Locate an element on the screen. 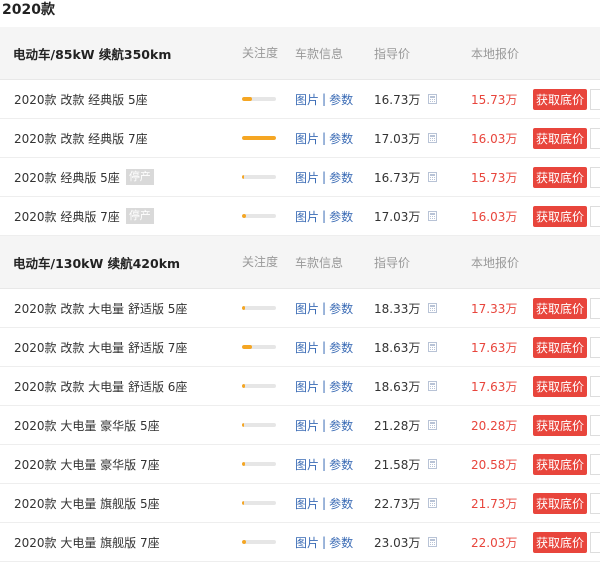  year-title: 2020款 is located at coordinates (28, 10).